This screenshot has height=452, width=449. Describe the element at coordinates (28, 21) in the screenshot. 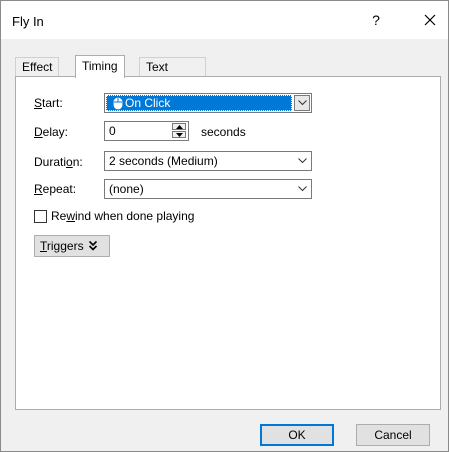

I see `window-title: Fly In` at that location.